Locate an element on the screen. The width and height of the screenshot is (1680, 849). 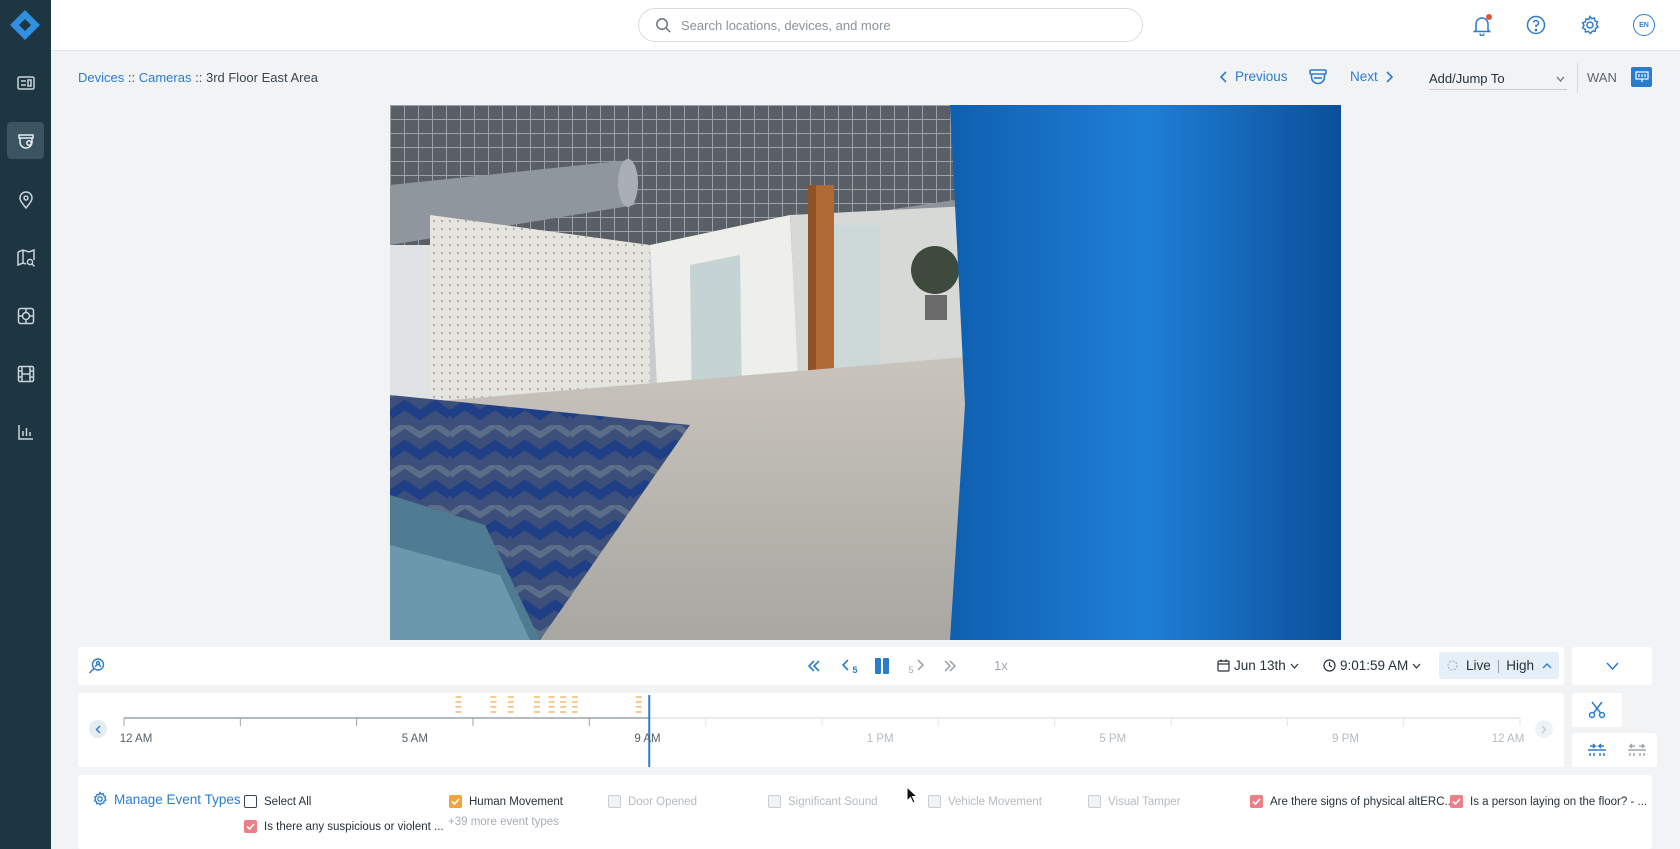
film-icon is located at coordinates (25, 373).